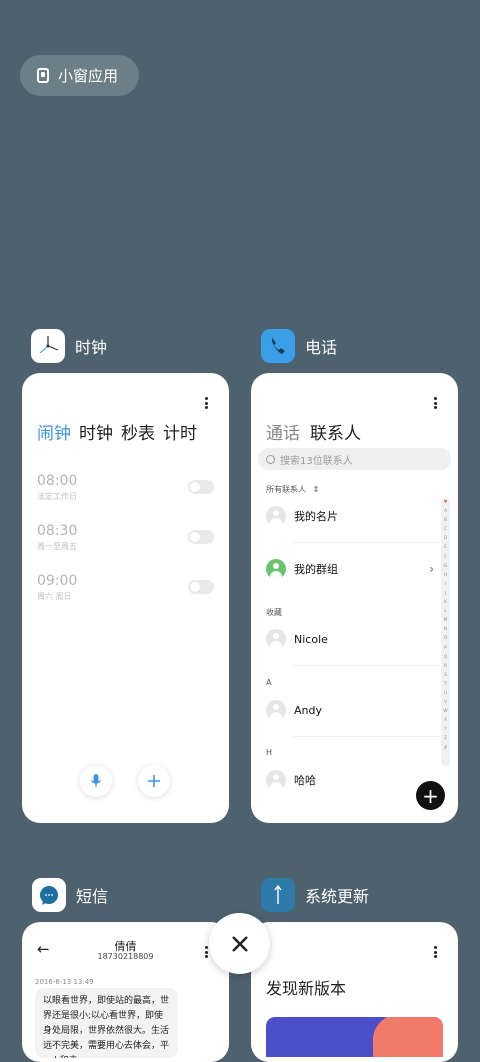 The width and height of the screenshot is (480, 1062). I want to click on search-icon, so click(270, 459).